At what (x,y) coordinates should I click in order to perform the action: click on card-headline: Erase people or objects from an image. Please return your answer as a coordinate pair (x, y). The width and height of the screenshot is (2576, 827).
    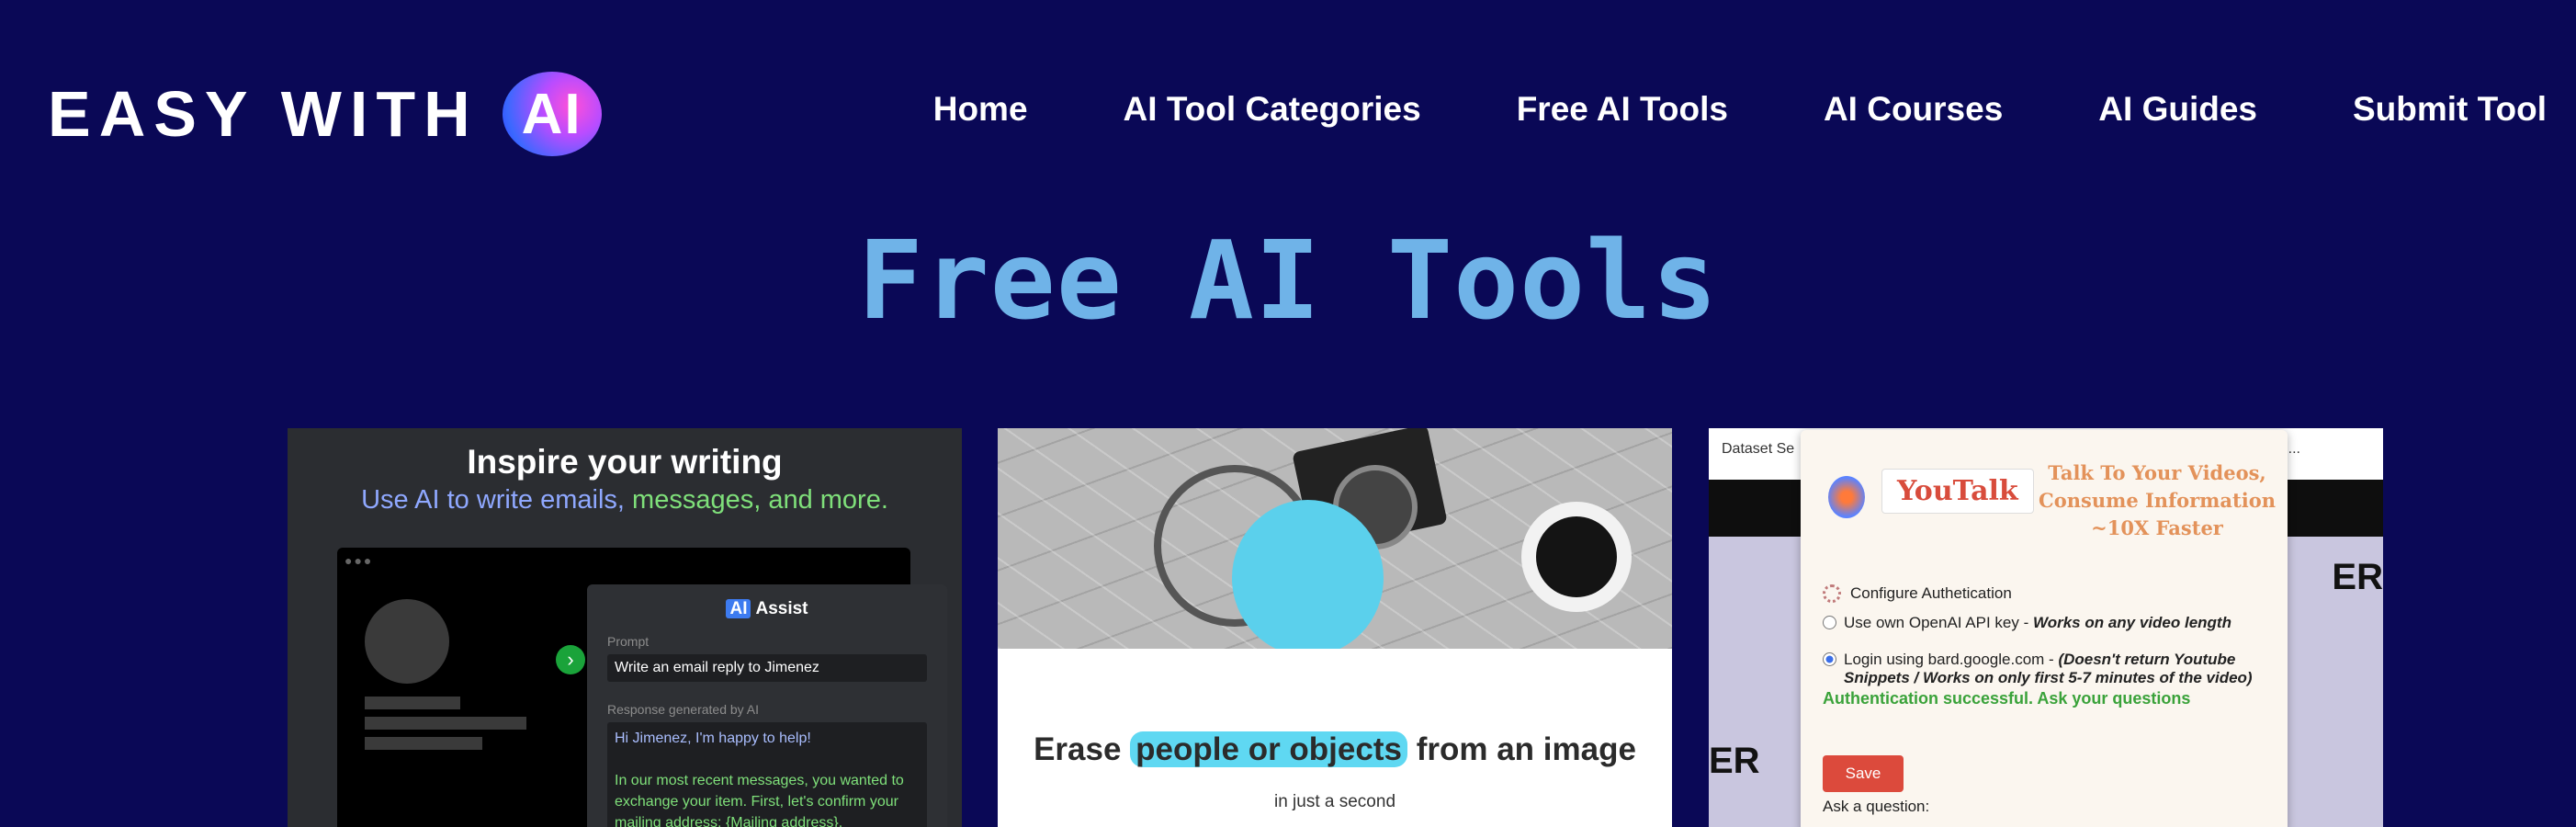
    Looking at the image, I should click on (1335, 749).